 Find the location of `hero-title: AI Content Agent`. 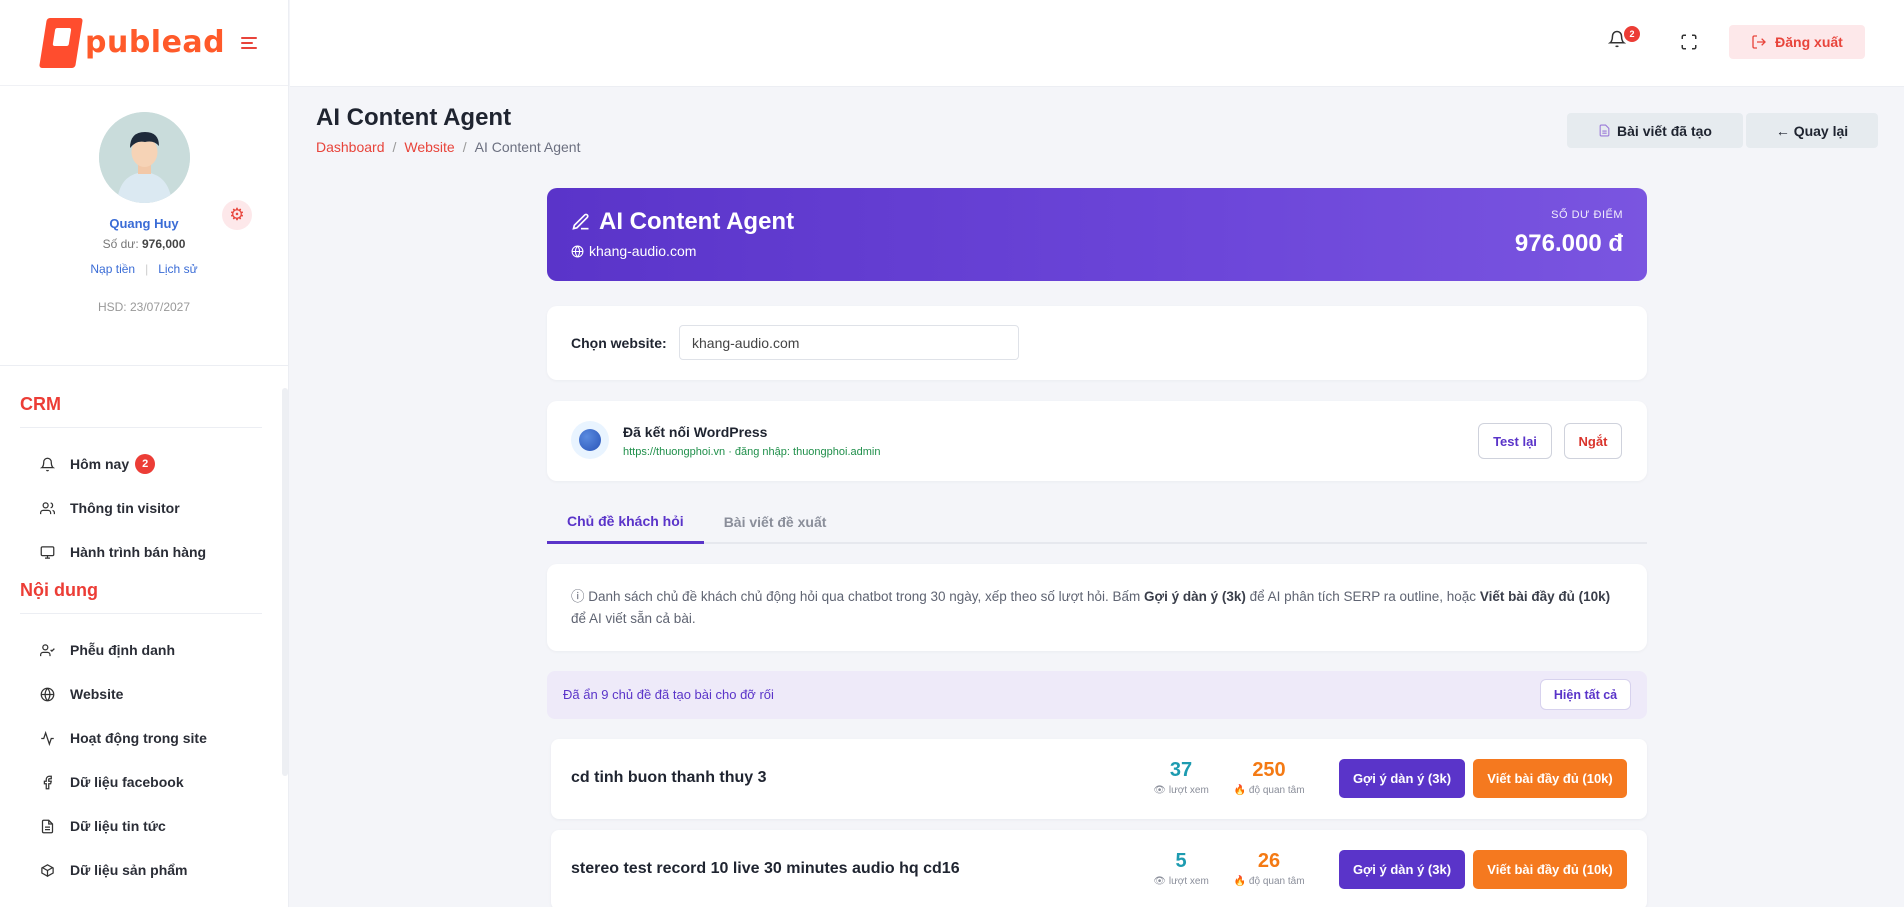

hero-title: AI Content Agent is located at coordinates (682, 222).